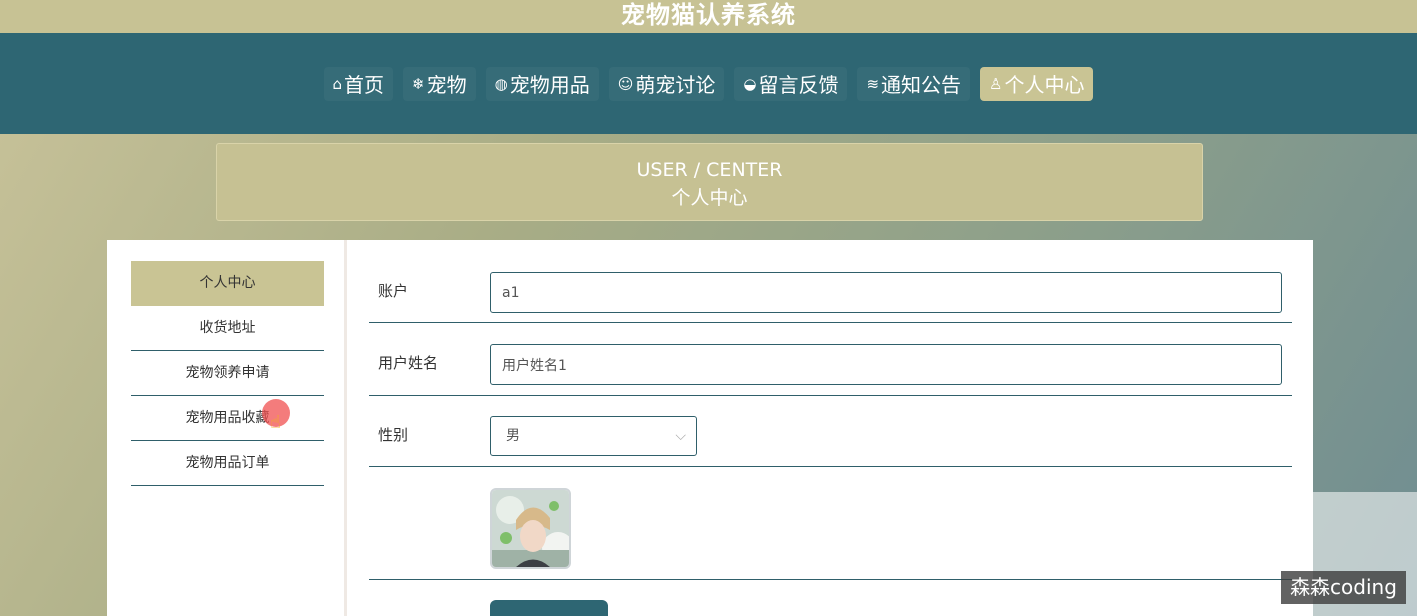 The image size is (1417, 616). Describe the element at coordinates (798, 85) in the screenshot. I see `nav-item-label: 留言反馈` at that location.